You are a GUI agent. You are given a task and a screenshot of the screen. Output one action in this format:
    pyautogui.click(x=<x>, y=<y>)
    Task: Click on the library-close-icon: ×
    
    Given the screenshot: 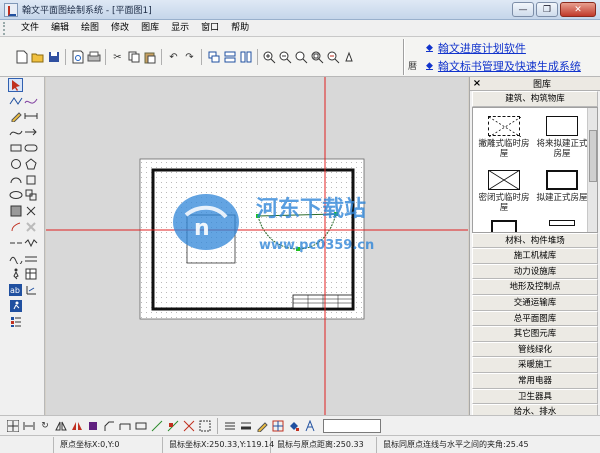 What is the action you would take?
    pyautogui.click(x=477, y=83)
    